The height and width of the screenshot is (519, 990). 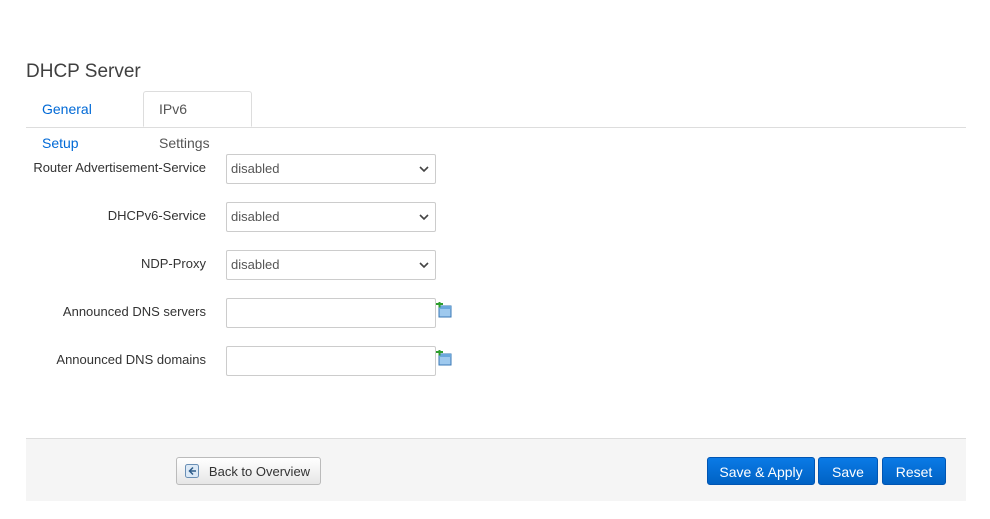 What do you see at coordinates (496, 121) in the screenshot?
I see `tab-bar: General Setup IPv6 Settings` at bounding box center [496, 121].